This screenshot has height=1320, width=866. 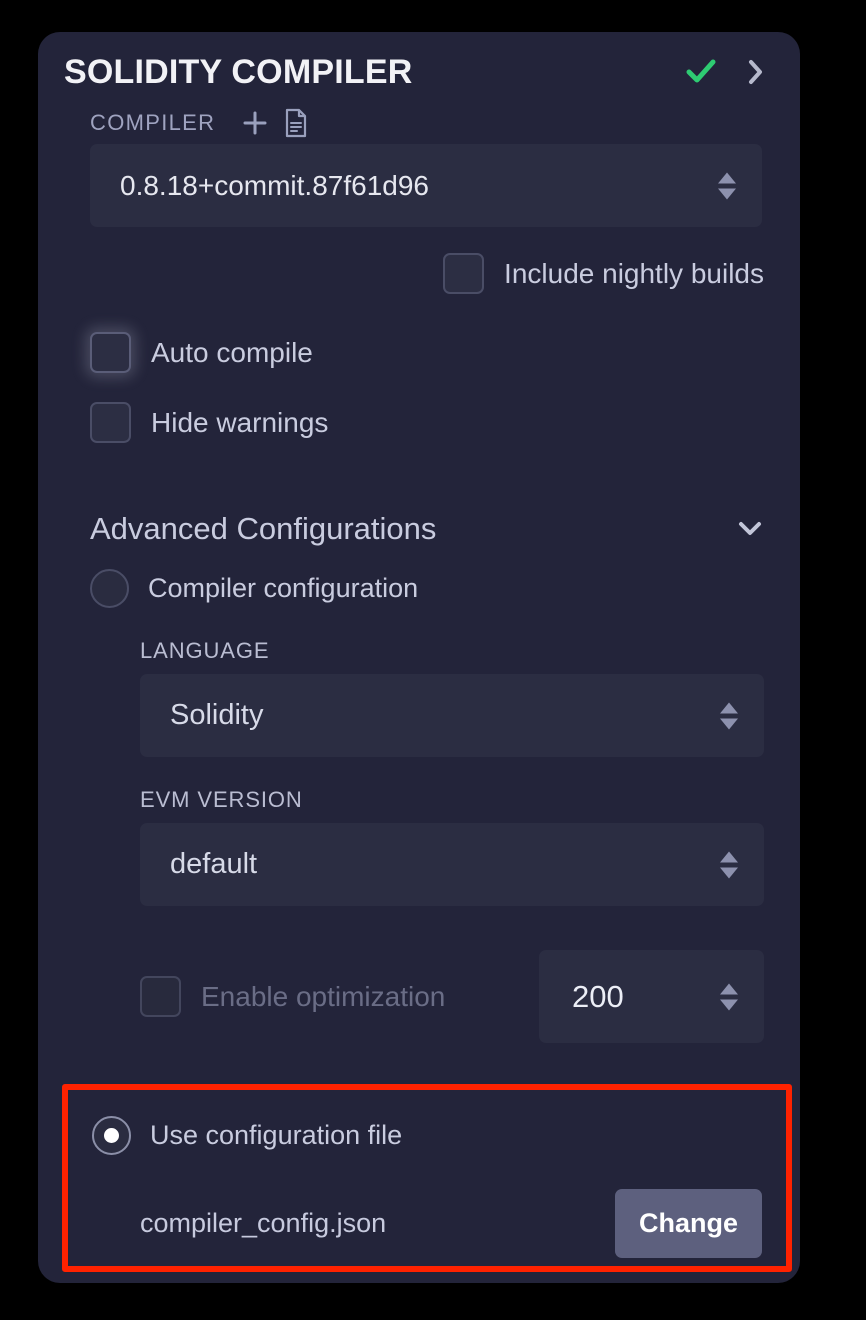 What do you see at coordinates (205, 650) in the screenshot?
I see `language-label: LANGUAGE` at bounding box center [205, 650].